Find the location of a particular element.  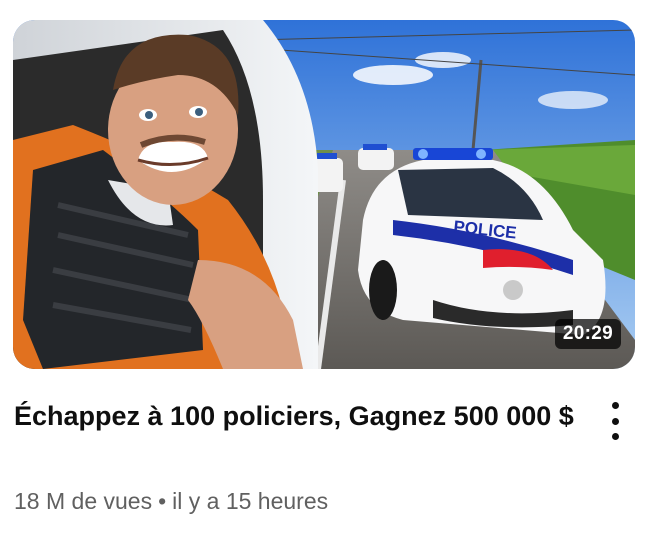

more-vert-icon is located at coordinates (615, 421).